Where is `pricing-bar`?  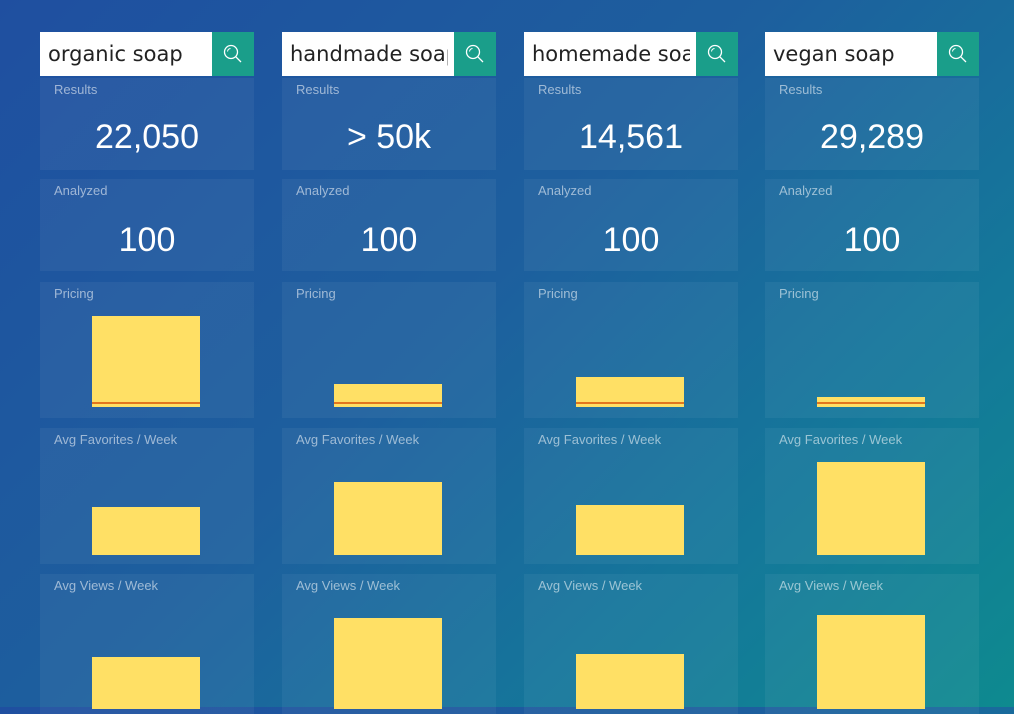 pricing-bar is located at coordinates (146, 361).